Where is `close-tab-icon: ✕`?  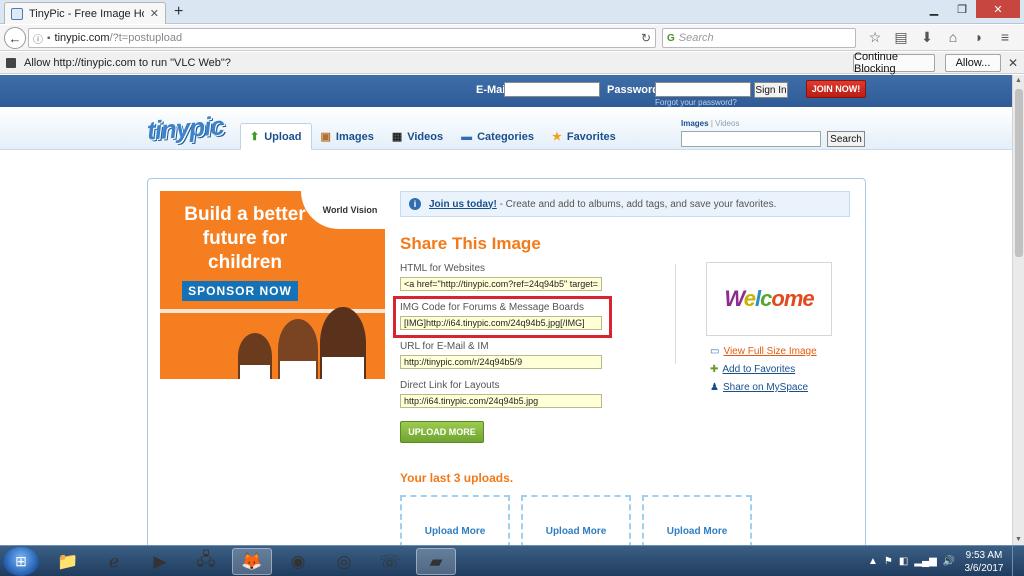
close-tab-icon: ✕ is located at coordinates (154, 13).